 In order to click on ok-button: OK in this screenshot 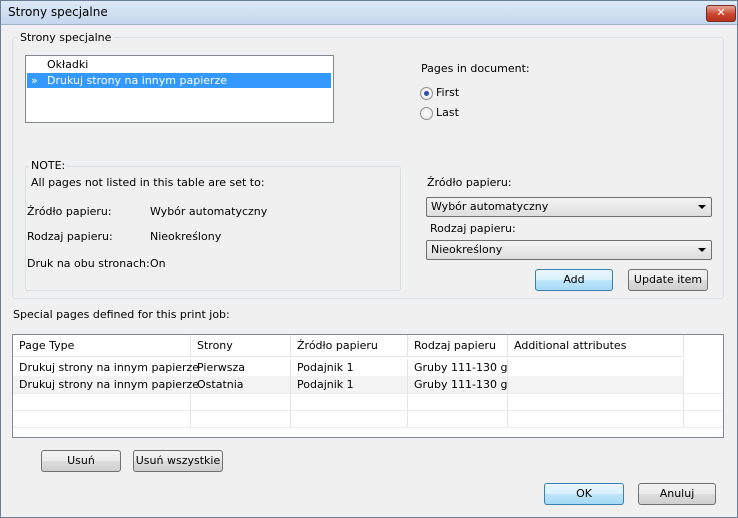, I will do `click(584, 494)`.